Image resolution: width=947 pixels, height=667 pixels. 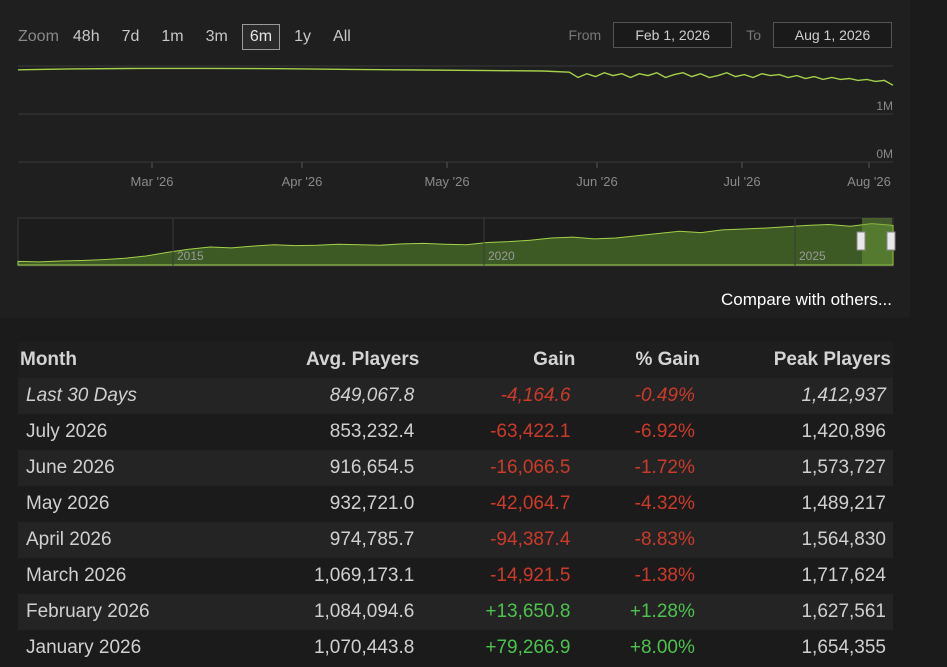 I want to click on header-pct-gain: % Gain, so click(x=639, y=360).